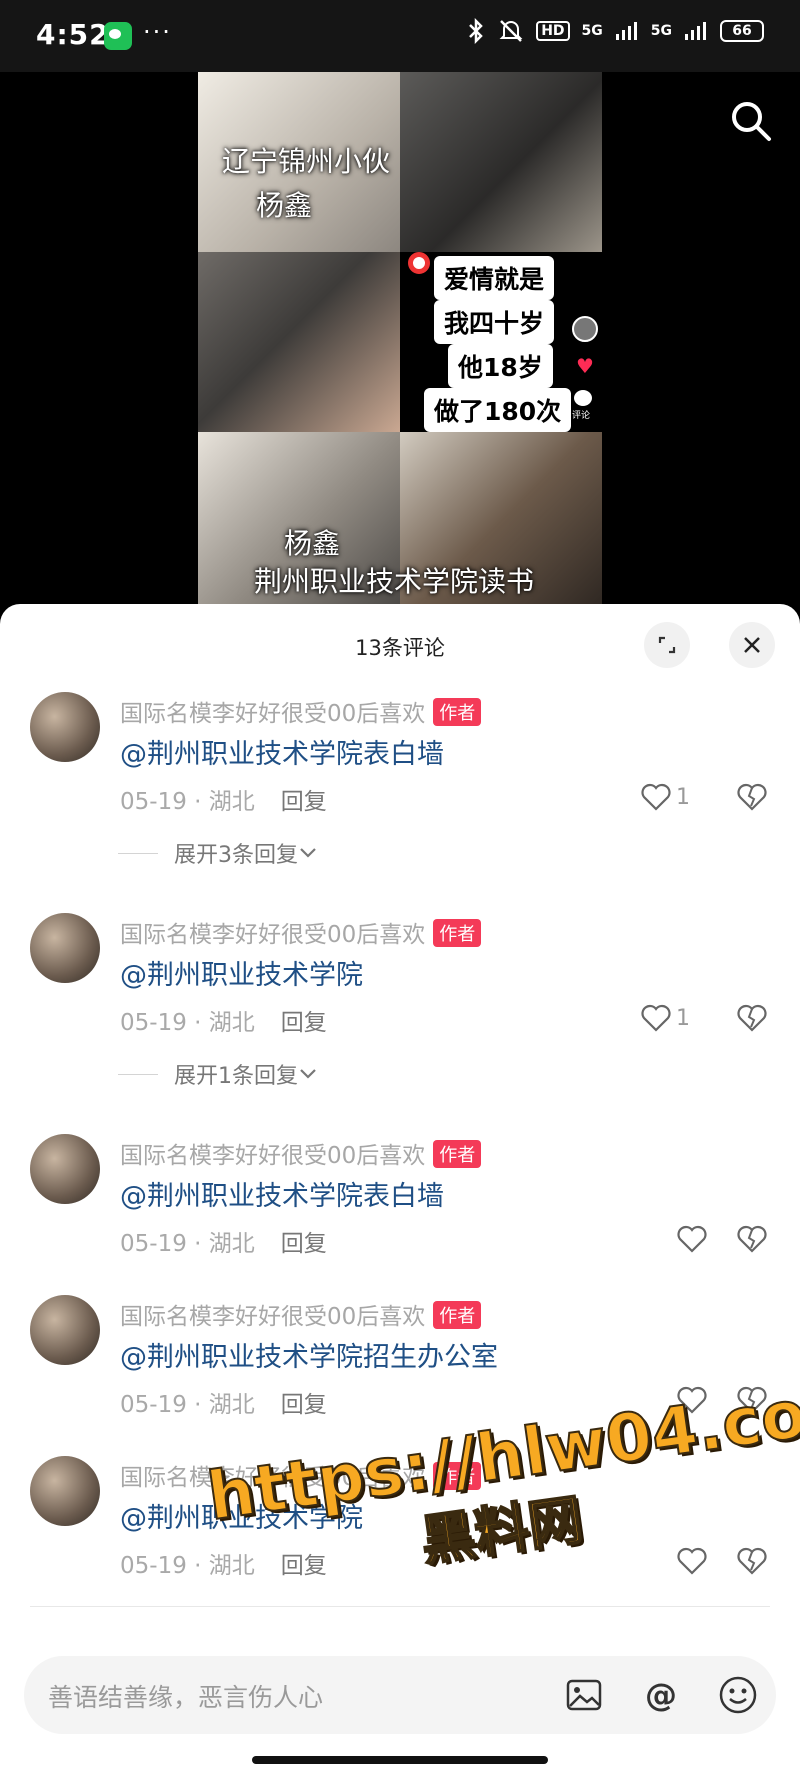 The height and width of the screenshot is (1777, 800). Describe the element at coordinates (500, 366) in the screenshot. I see `overlay-line-3: 他18岁` at that location.